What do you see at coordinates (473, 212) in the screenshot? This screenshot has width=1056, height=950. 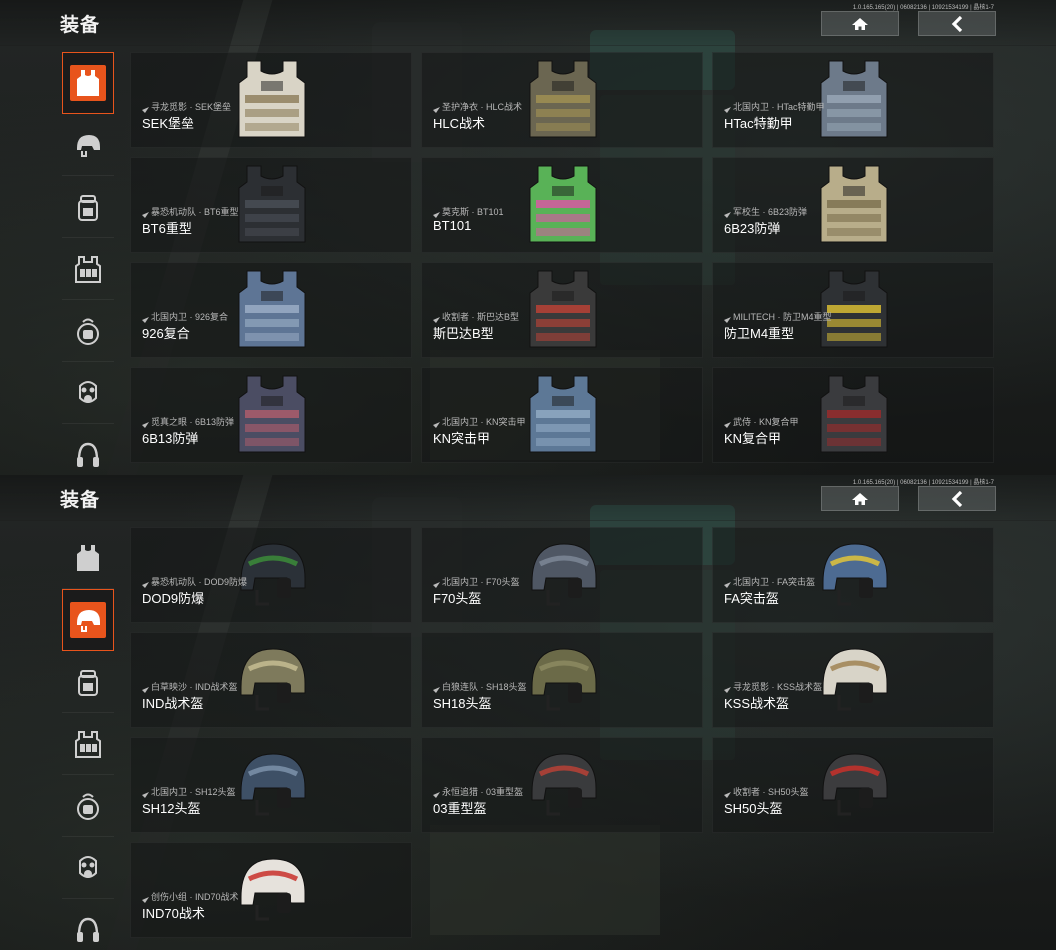 I see `item-subtitle-text: 莫克斯 · BT101` at bounding box center [473, 212].